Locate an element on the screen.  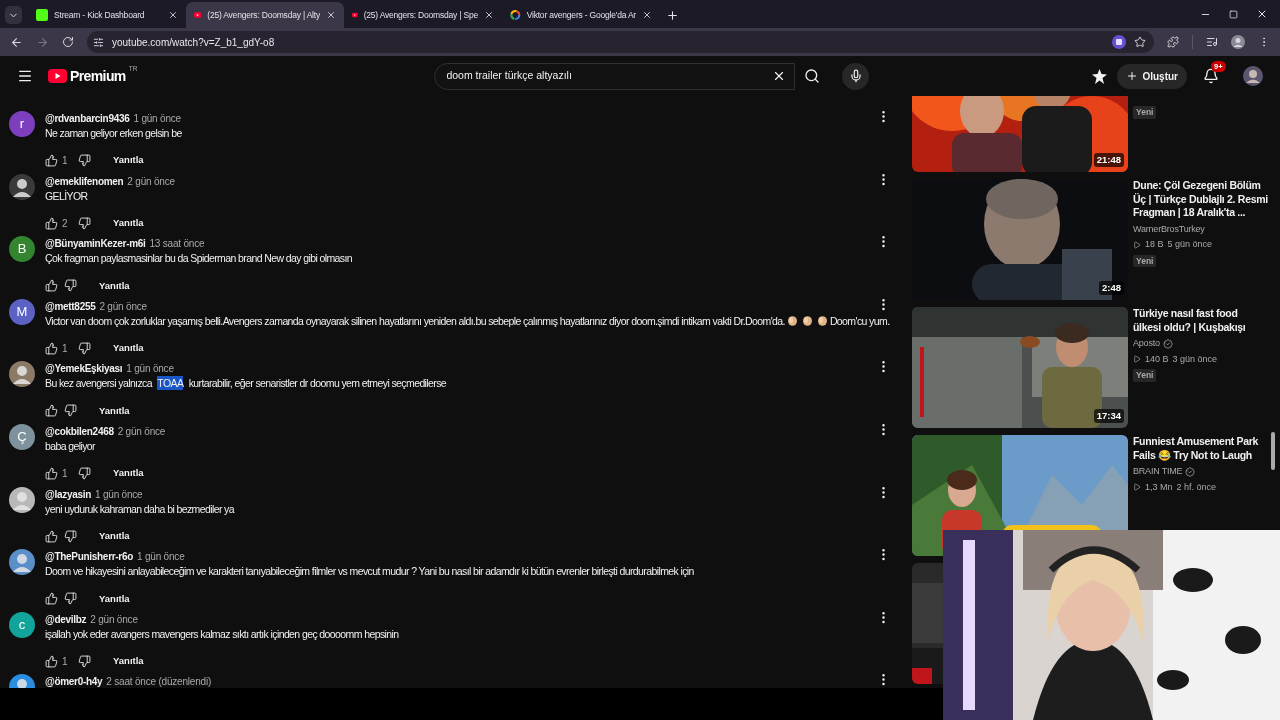
new-tab-icon is located at coordinates (672, 15).